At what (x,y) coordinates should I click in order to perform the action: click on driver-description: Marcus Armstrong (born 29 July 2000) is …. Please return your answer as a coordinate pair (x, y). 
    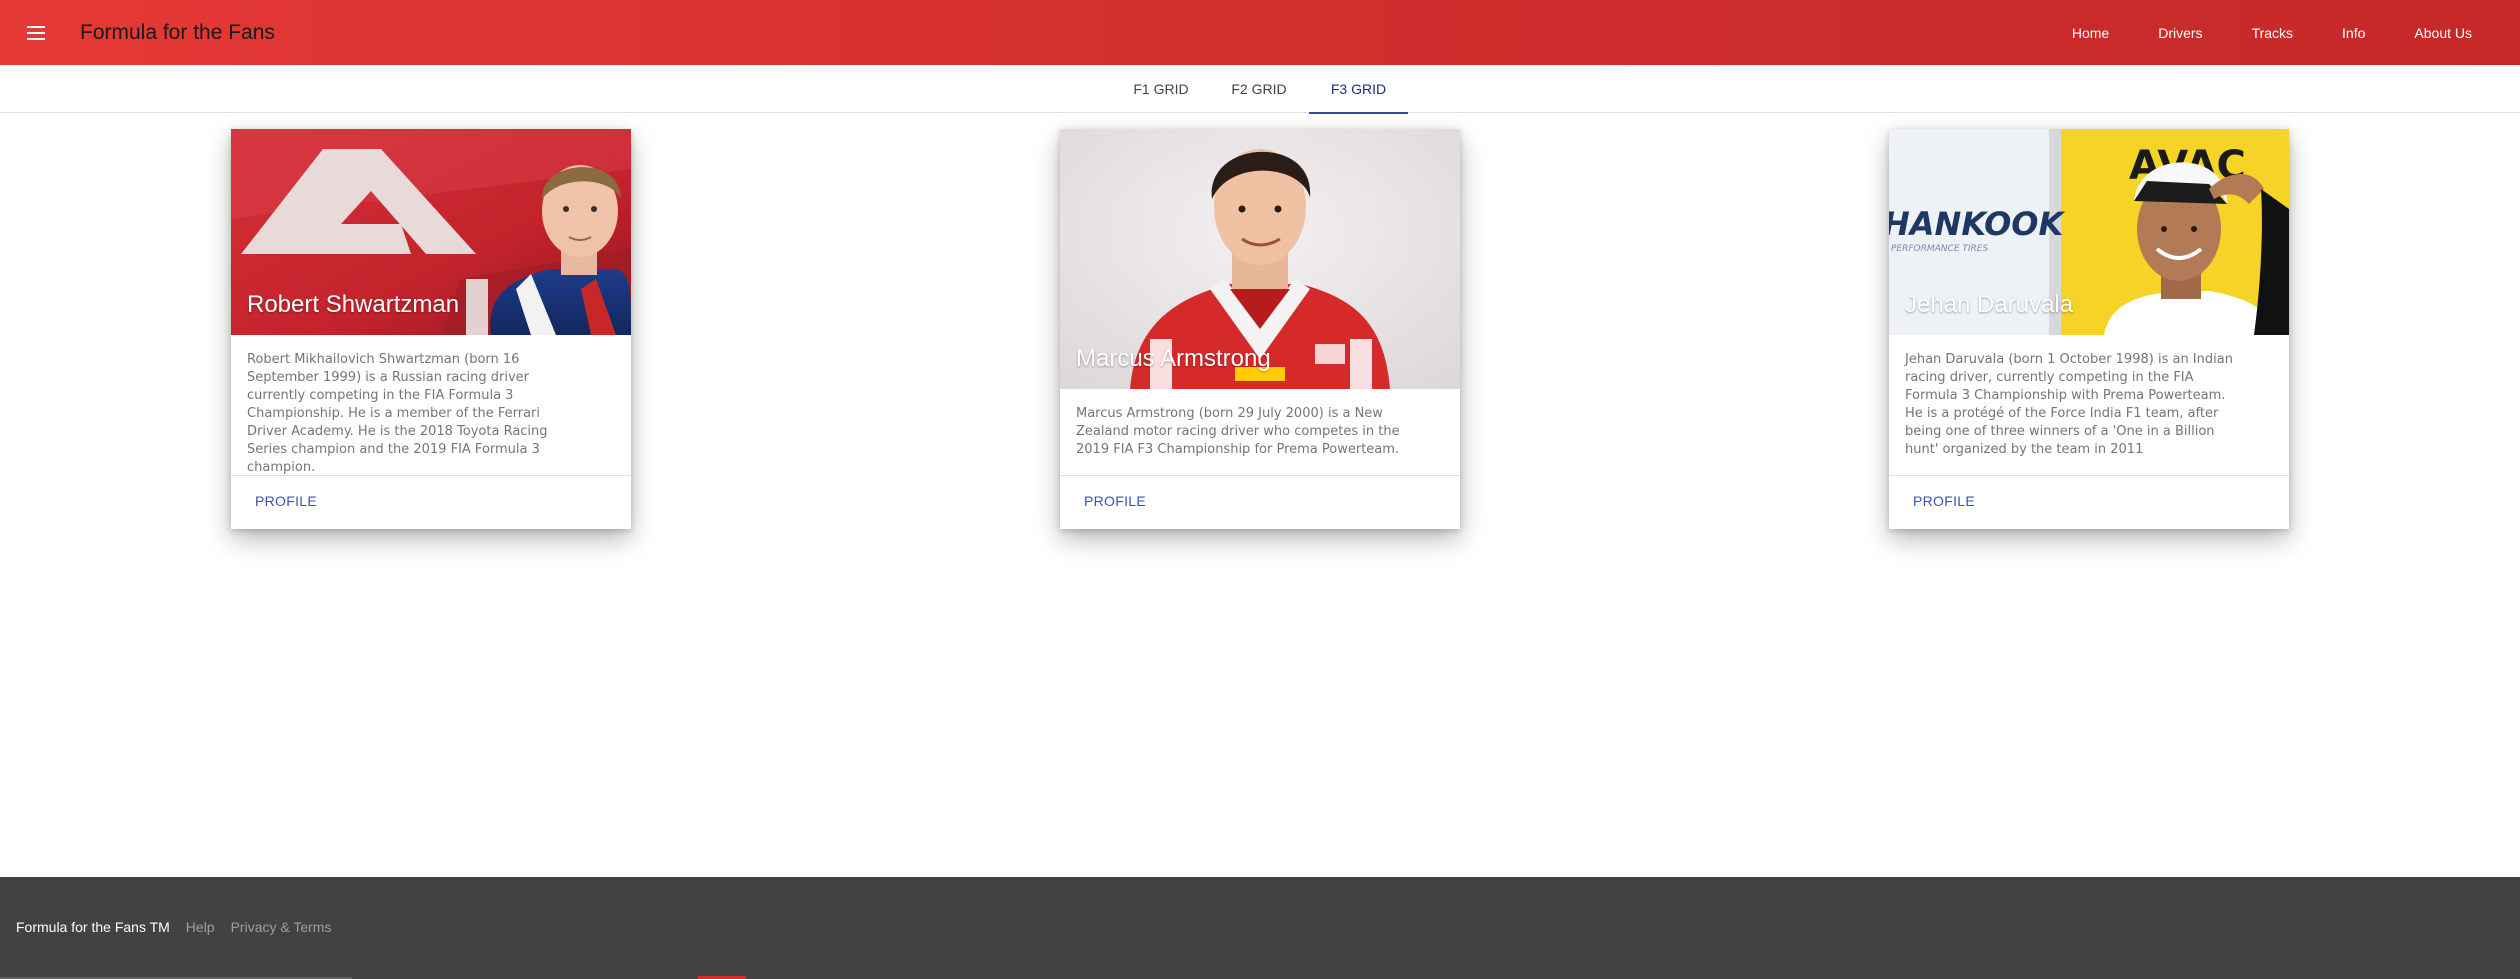
    Looking at the image, I should click on (1238, 431).